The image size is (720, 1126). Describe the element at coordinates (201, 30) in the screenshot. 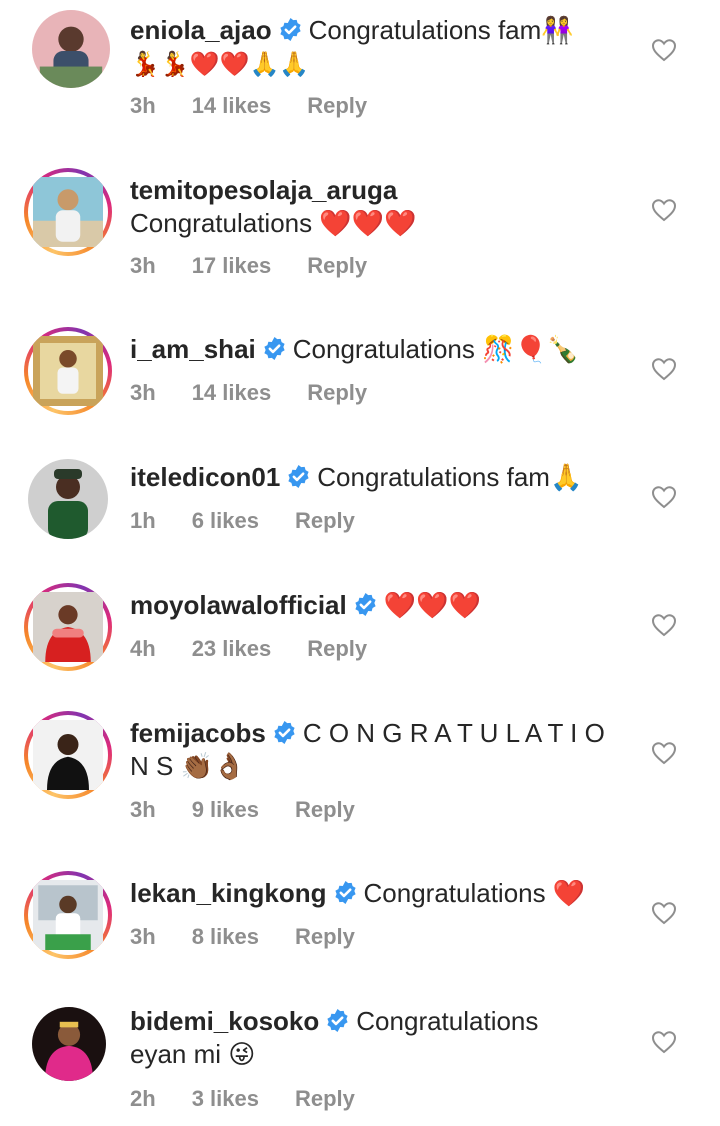

I see `comment-username: eniola_ajao` at that location.